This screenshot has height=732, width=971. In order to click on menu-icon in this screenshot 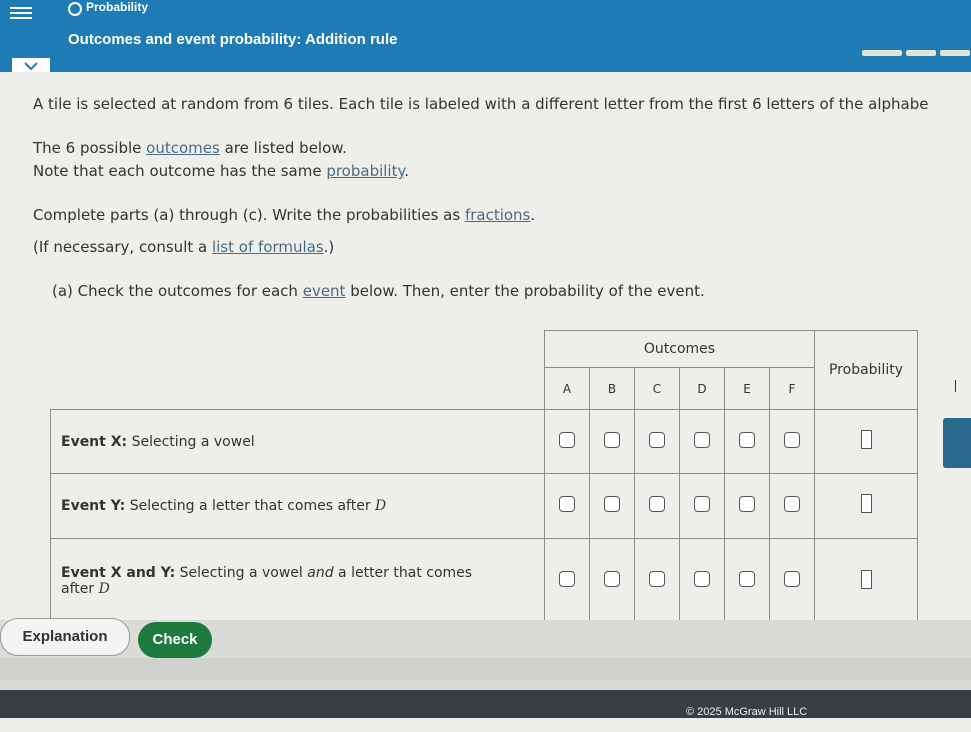, I will do `click(21, 13)`.